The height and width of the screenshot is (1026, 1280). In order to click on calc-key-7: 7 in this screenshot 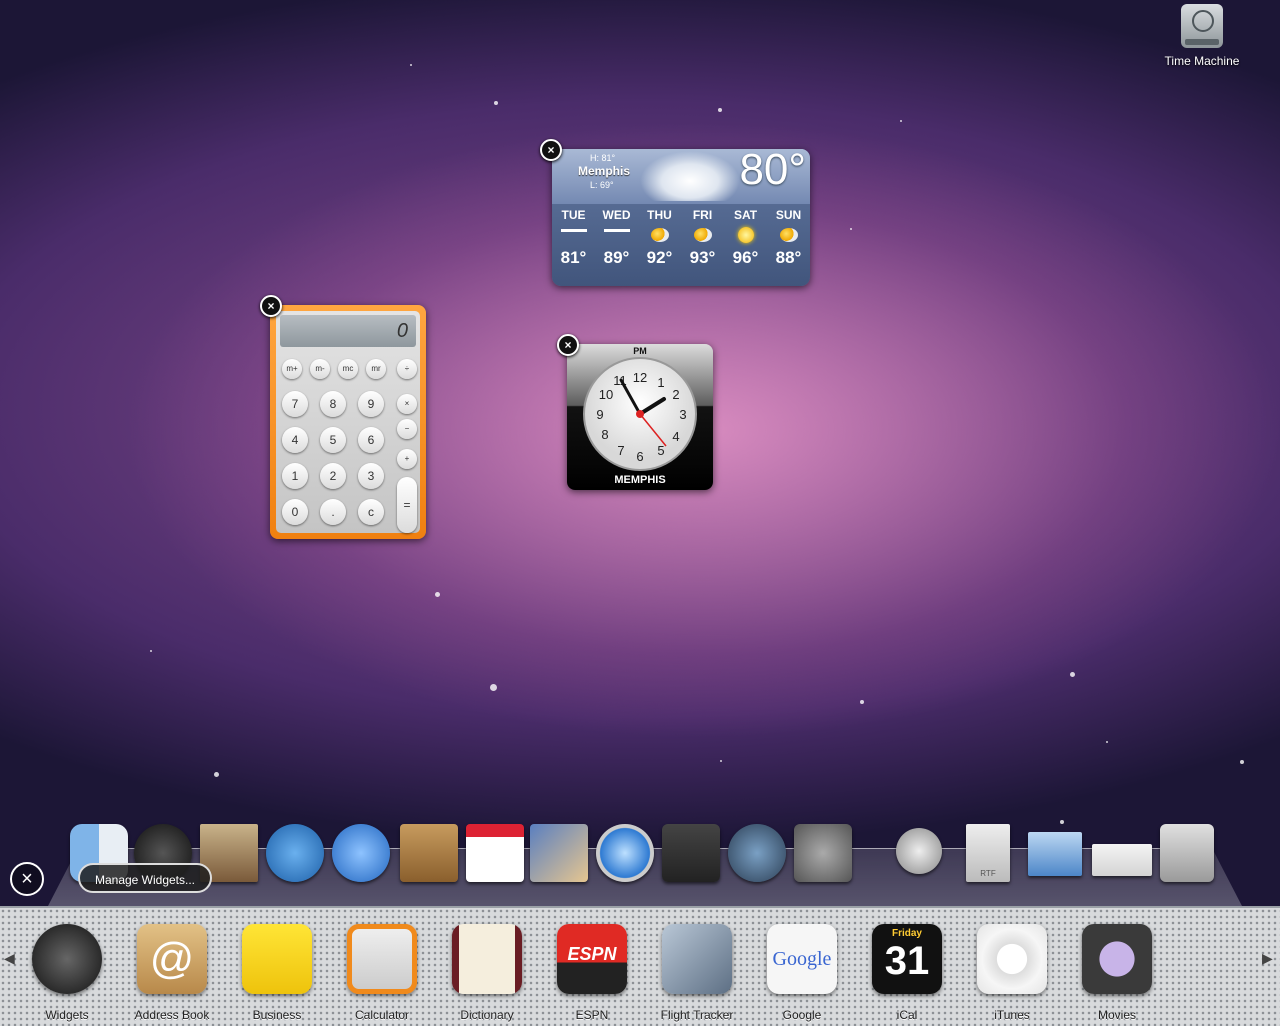, I will do `click(295, 404)`.